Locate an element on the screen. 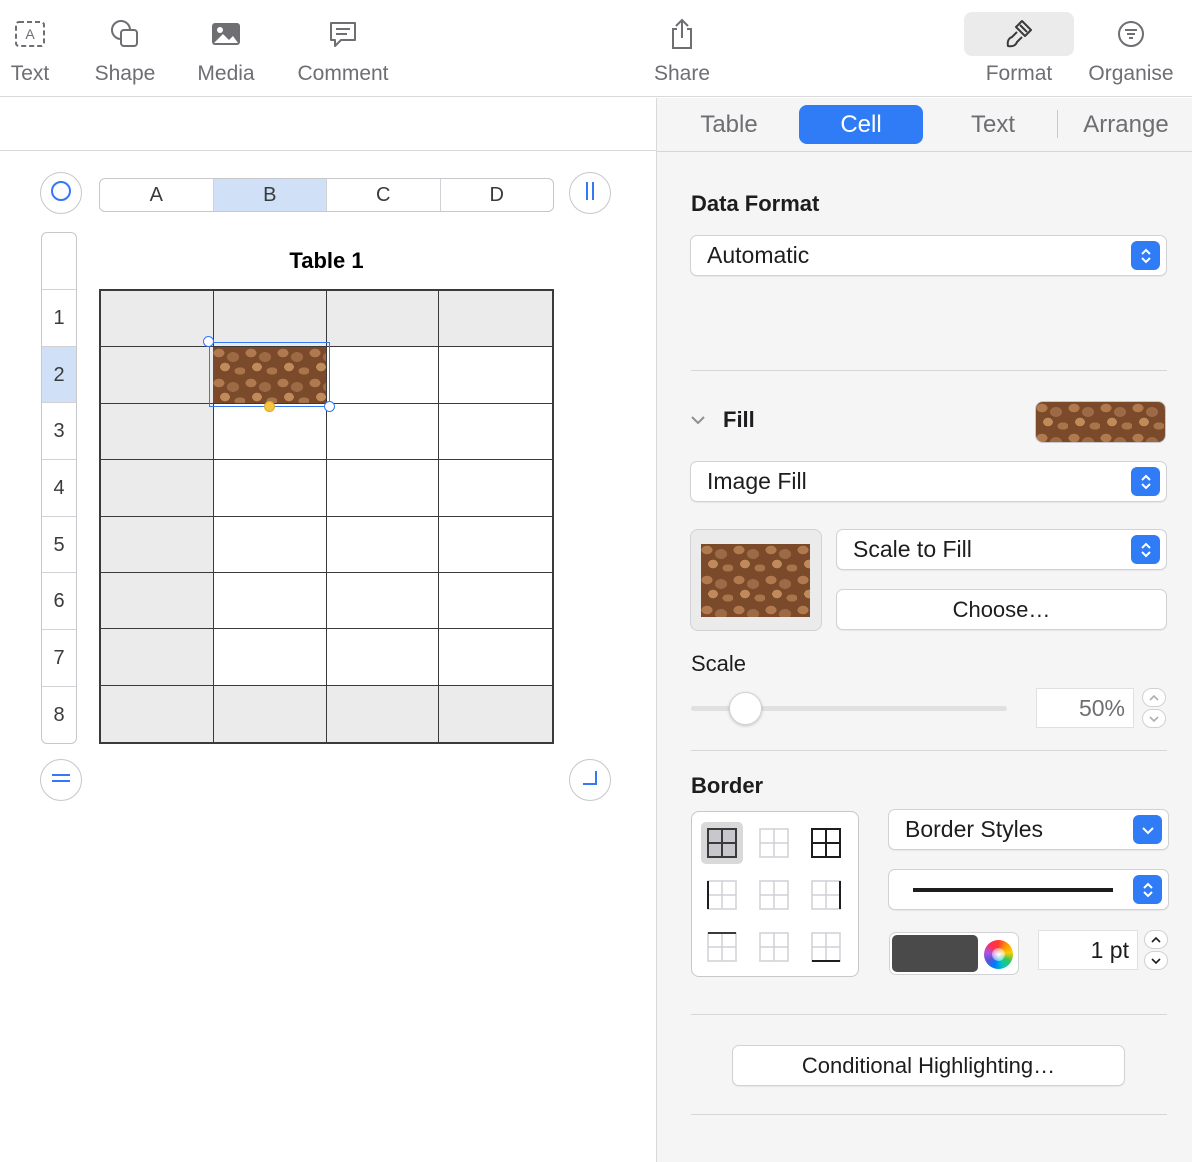  table-cell-b3 is located at coordinates (270, 432).